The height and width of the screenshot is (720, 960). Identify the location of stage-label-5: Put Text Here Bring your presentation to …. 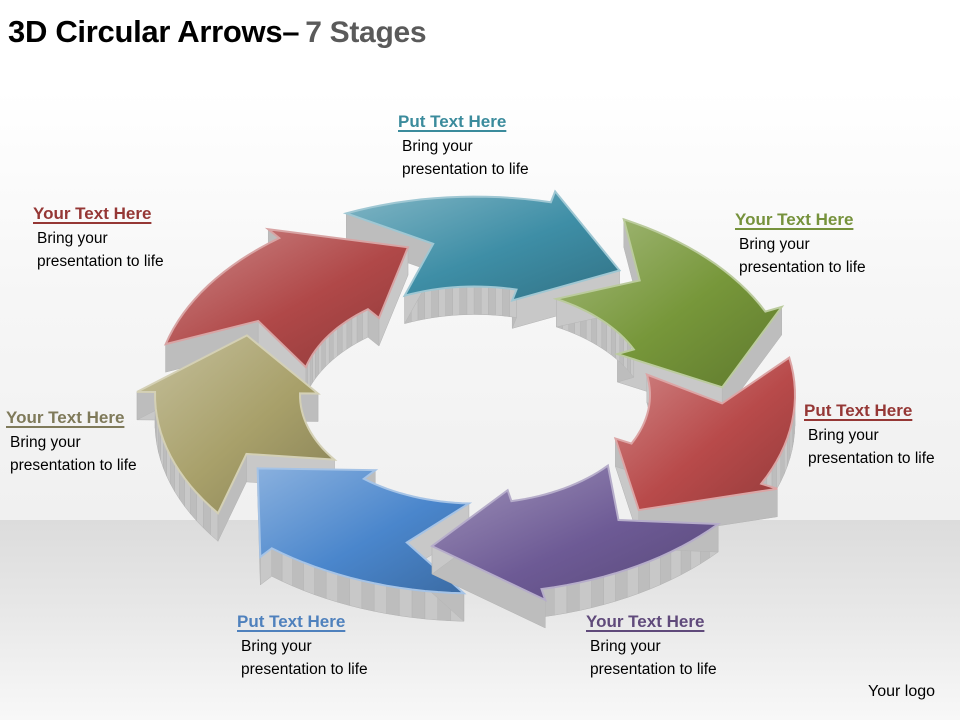
(302, 646).